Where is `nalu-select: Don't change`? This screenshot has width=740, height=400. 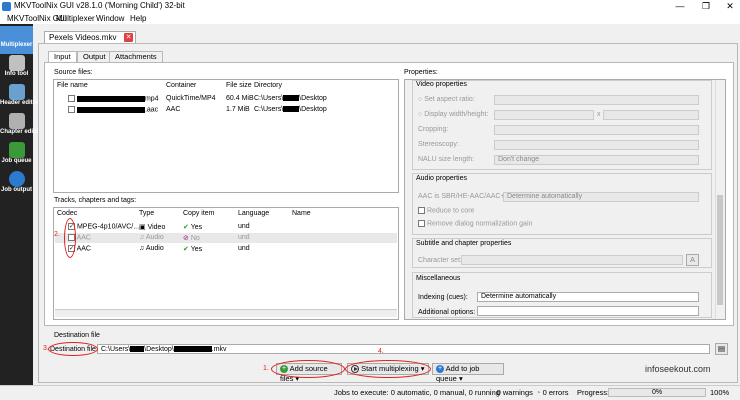
nalu-select: Don't change is located at coordinates (596, 160).